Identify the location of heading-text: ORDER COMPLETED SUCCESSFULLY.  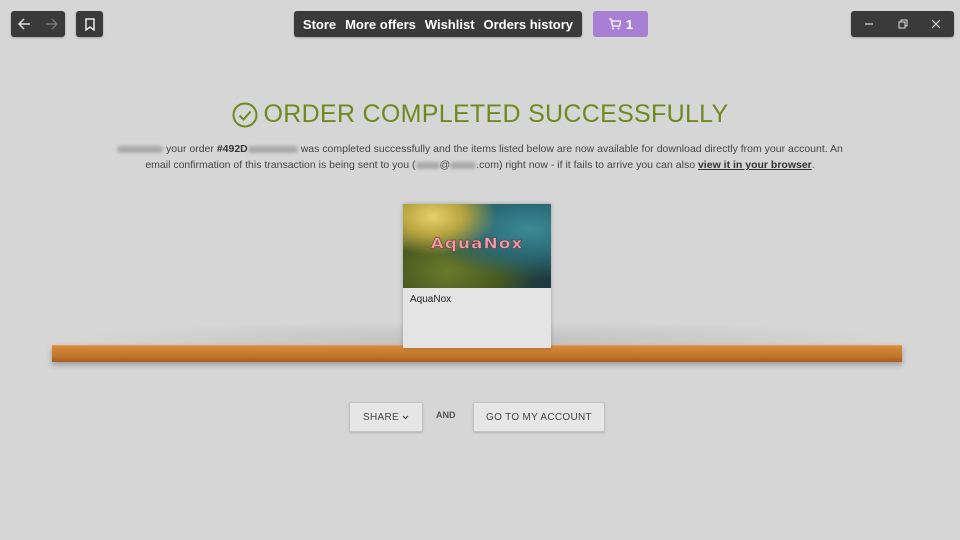
(496, 114).